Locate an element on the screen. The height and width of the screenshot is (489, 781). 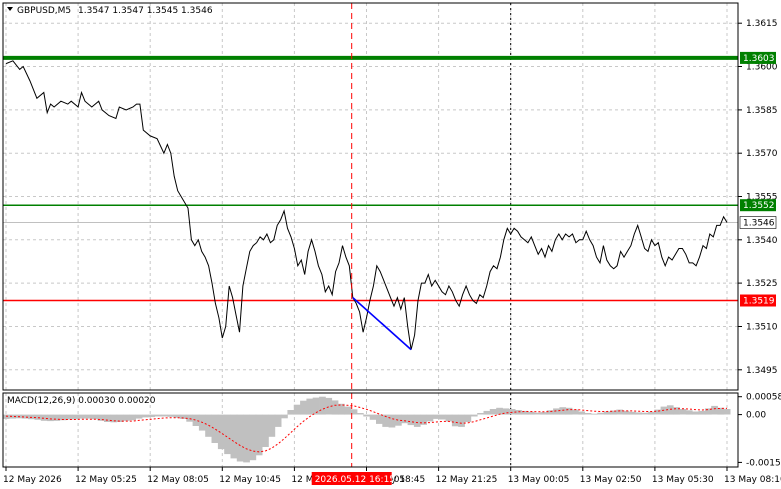
price-tags: 1.3603 1.3552 1.3519 1.3546 is located at coordinates (758, 179).